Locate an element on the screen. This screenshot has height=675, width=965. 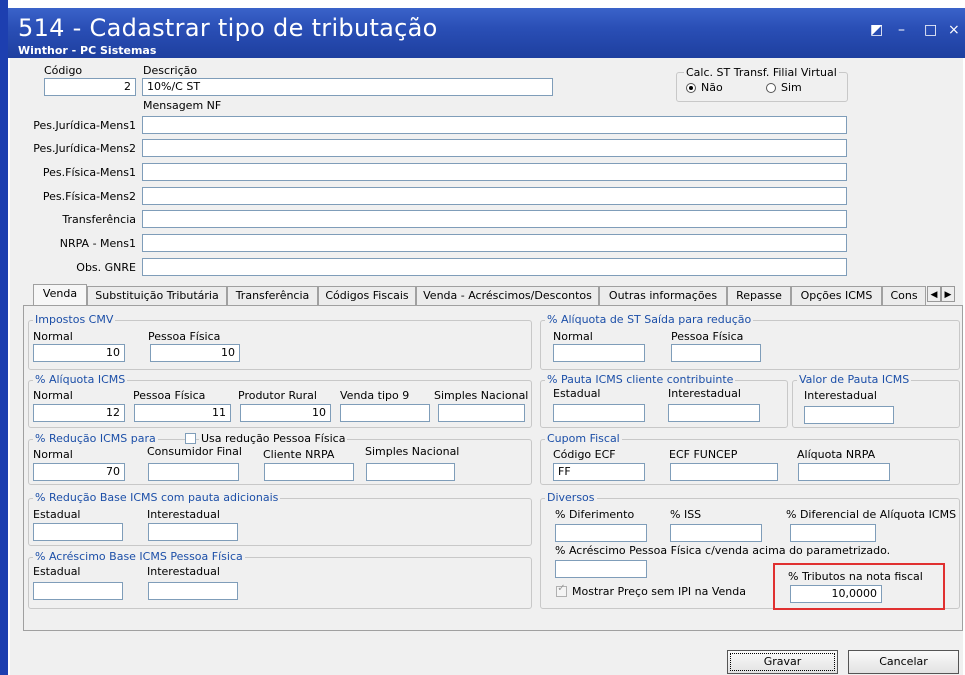
acrescimo-base-title: % Acréscimo Base ICMS Pessoa Física is located at coordinates (139, 556).